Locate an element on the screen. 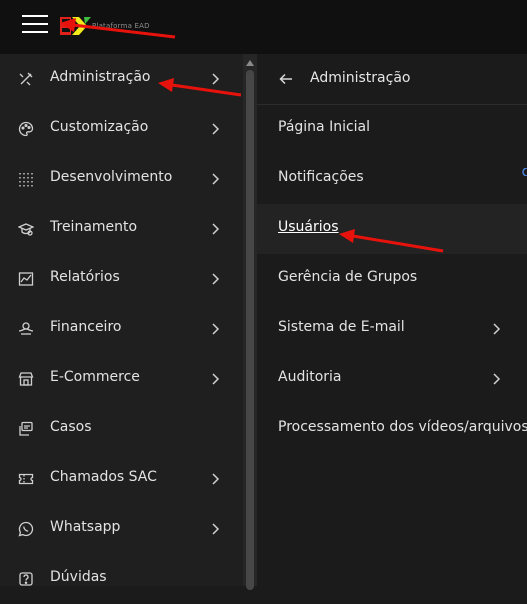  sidebar-item-financeiro: Financeiro is located at coordinates (121, 329).